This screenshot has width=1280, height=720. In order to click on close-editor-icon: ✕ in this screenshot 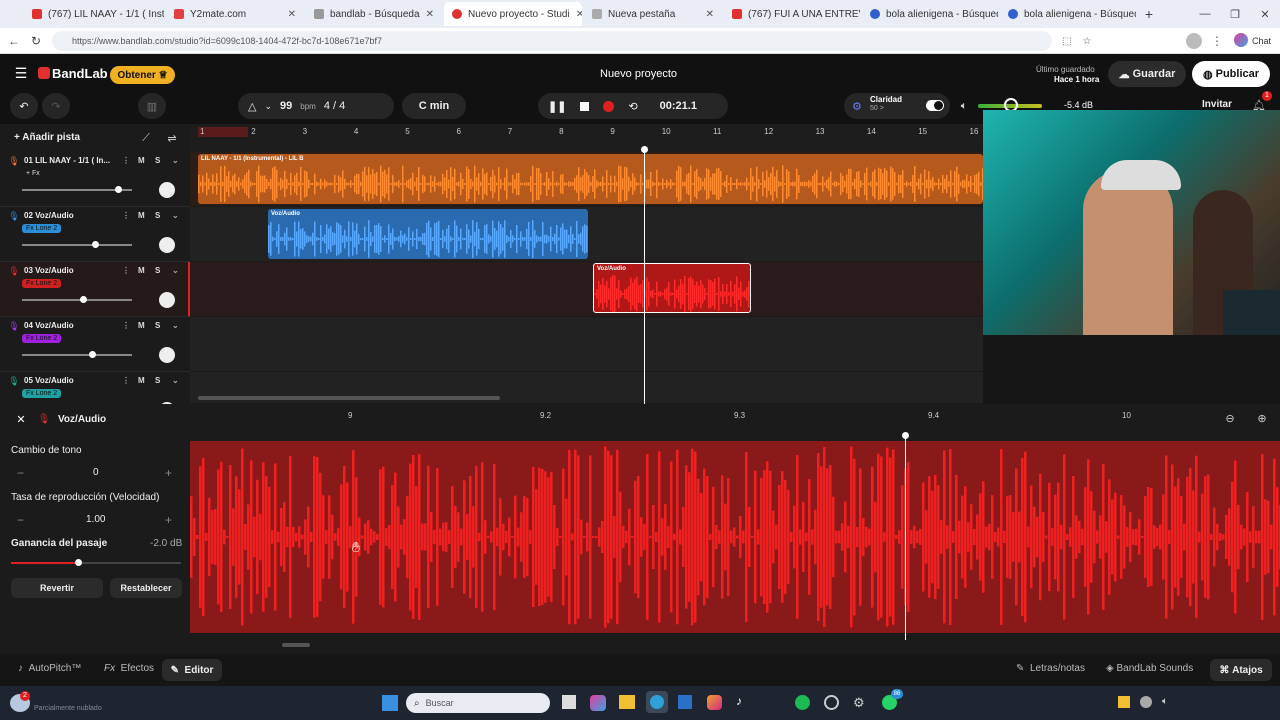, I will do `click(21, 419)`.